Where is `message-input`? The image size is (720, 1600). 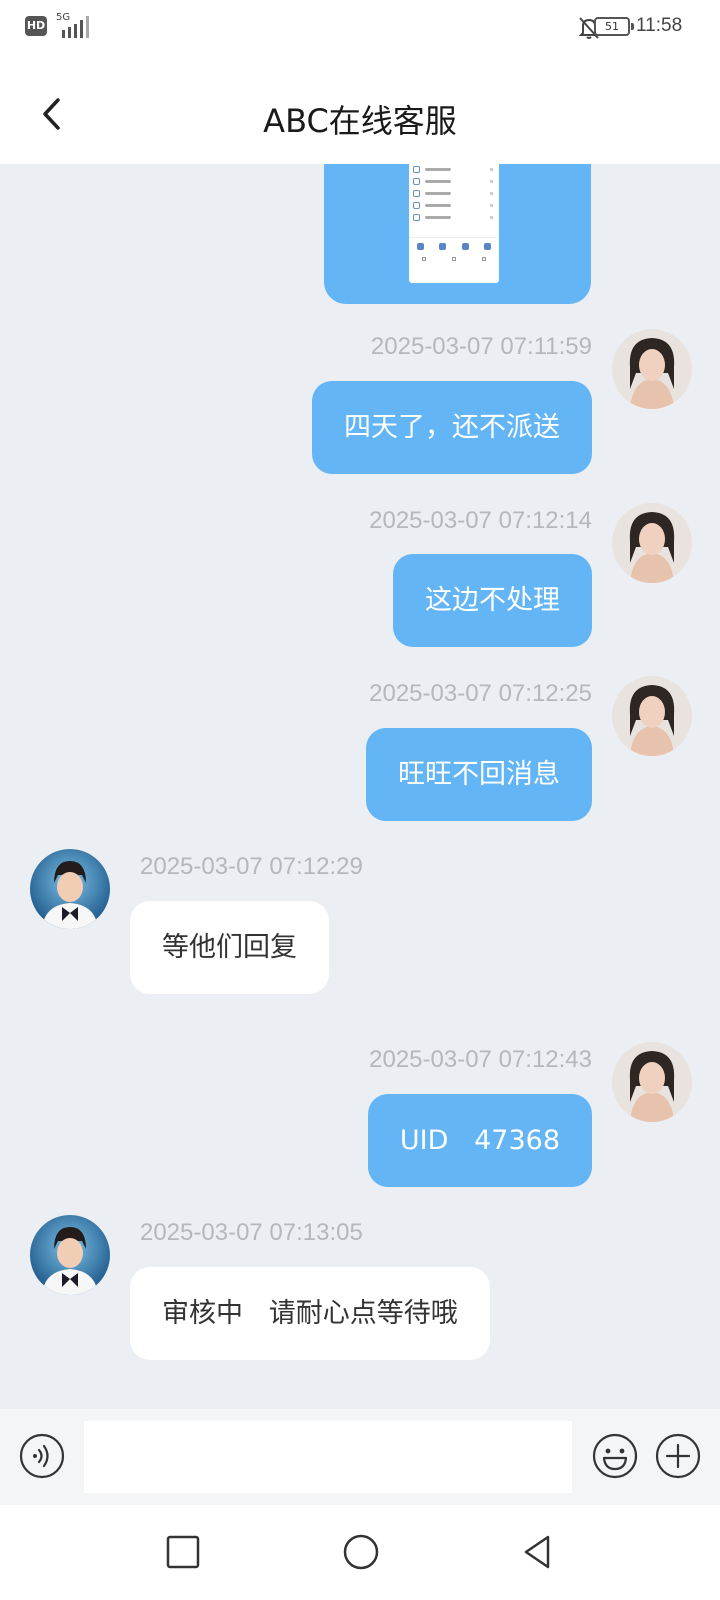
message-input is located at coordinates (328, 1457).